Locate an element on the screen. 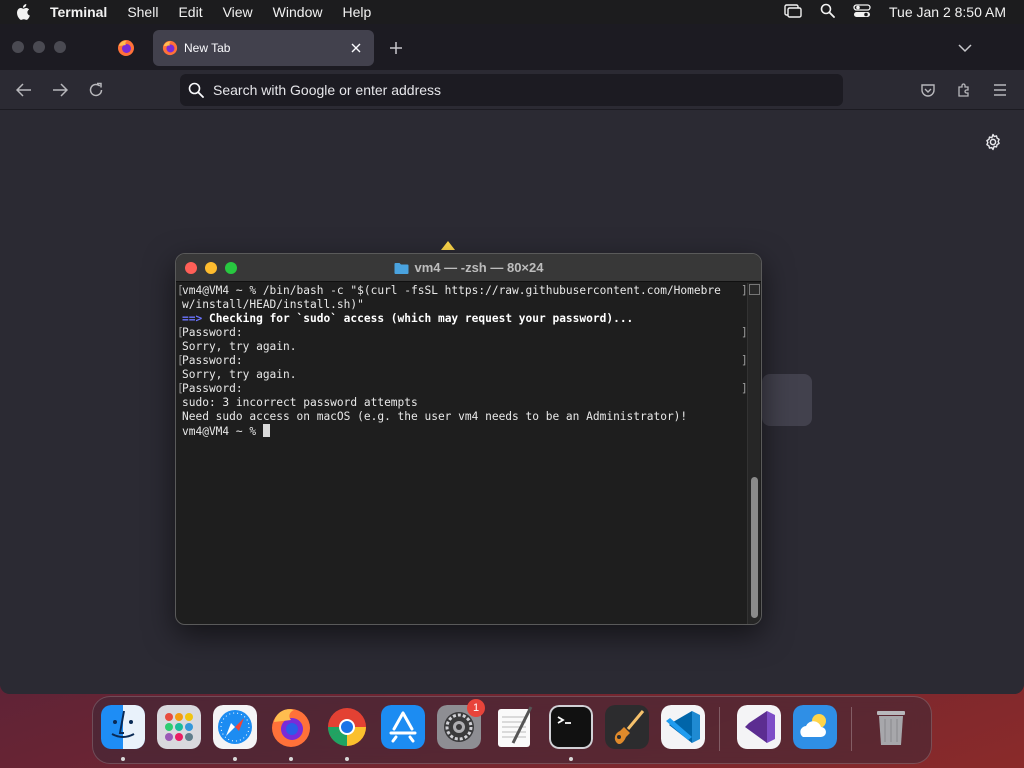 The width and height of the screenshot is (1024, 768). menu-help: Help is located at coordinates (356, 12).